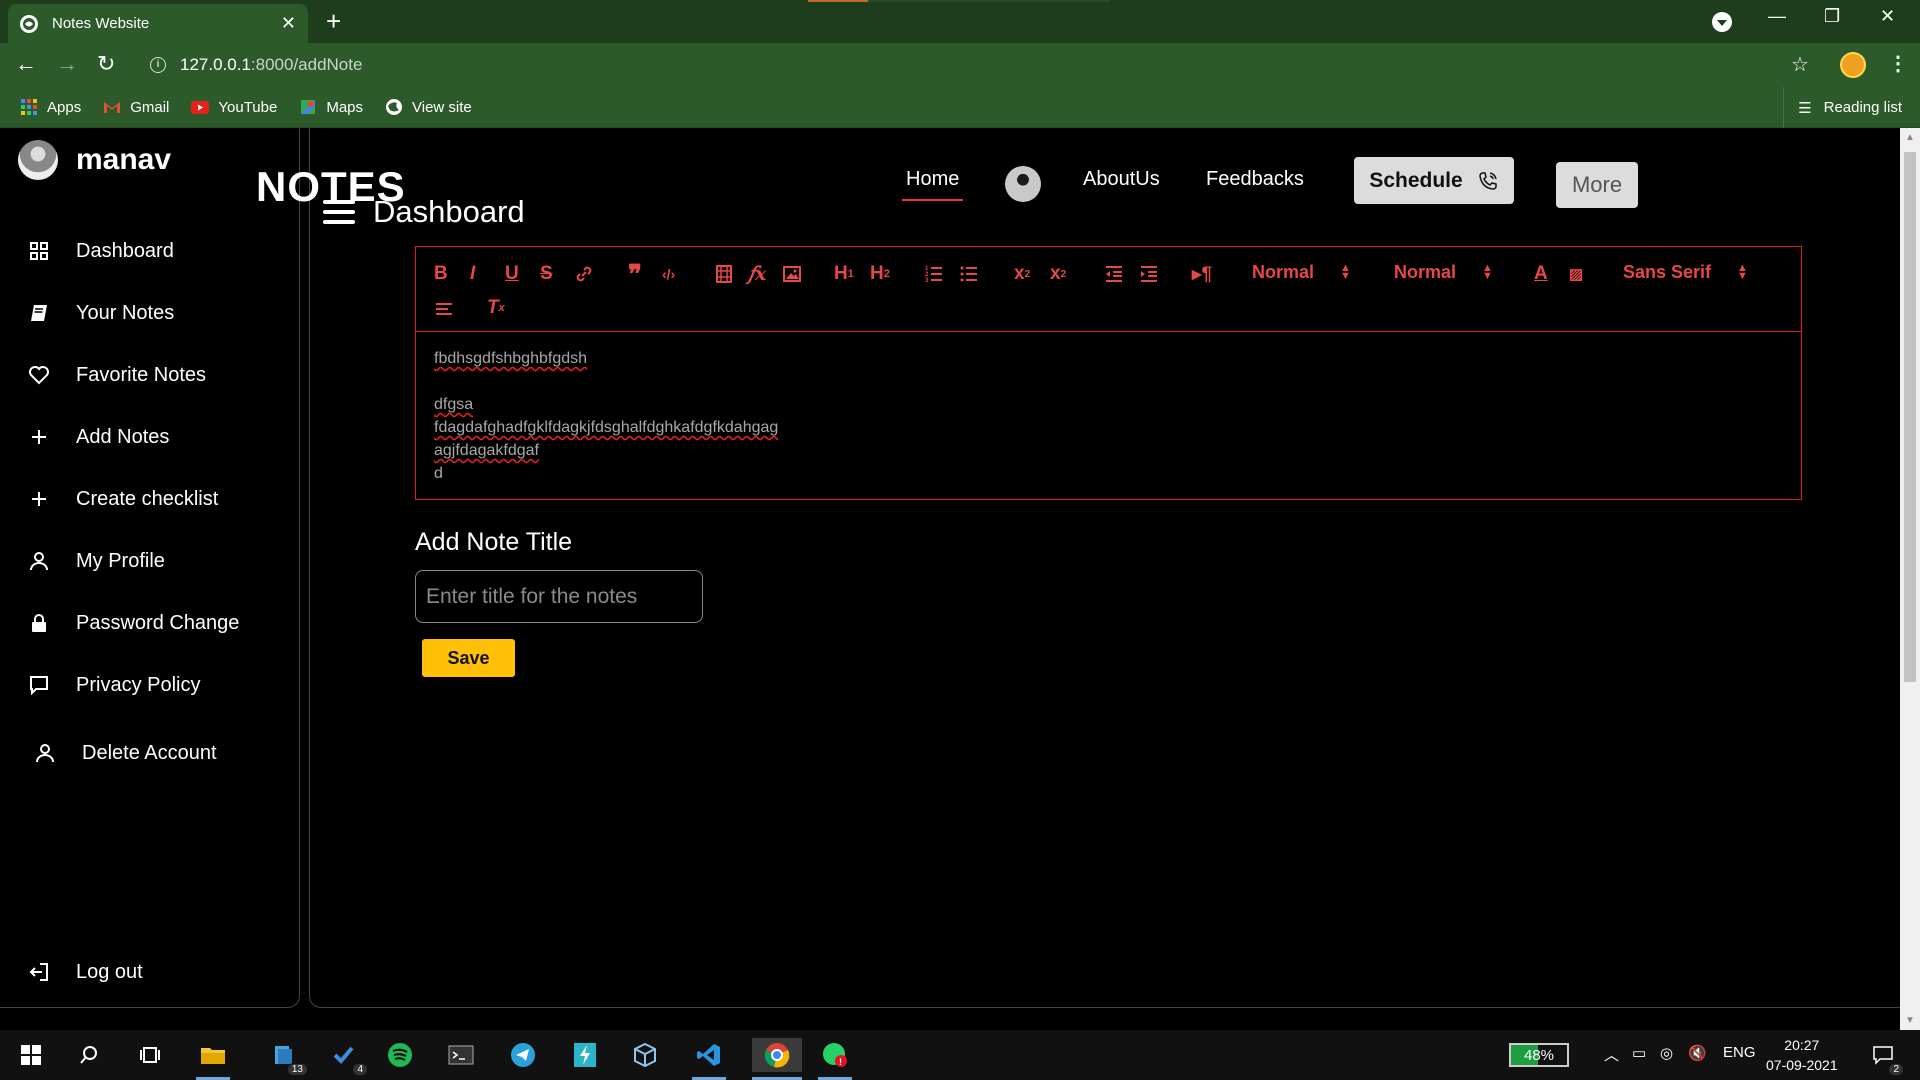 This screenshot has height=1080, width=1920. I want to click on chevron-up-icon: ︿, so click(1611, 1054).